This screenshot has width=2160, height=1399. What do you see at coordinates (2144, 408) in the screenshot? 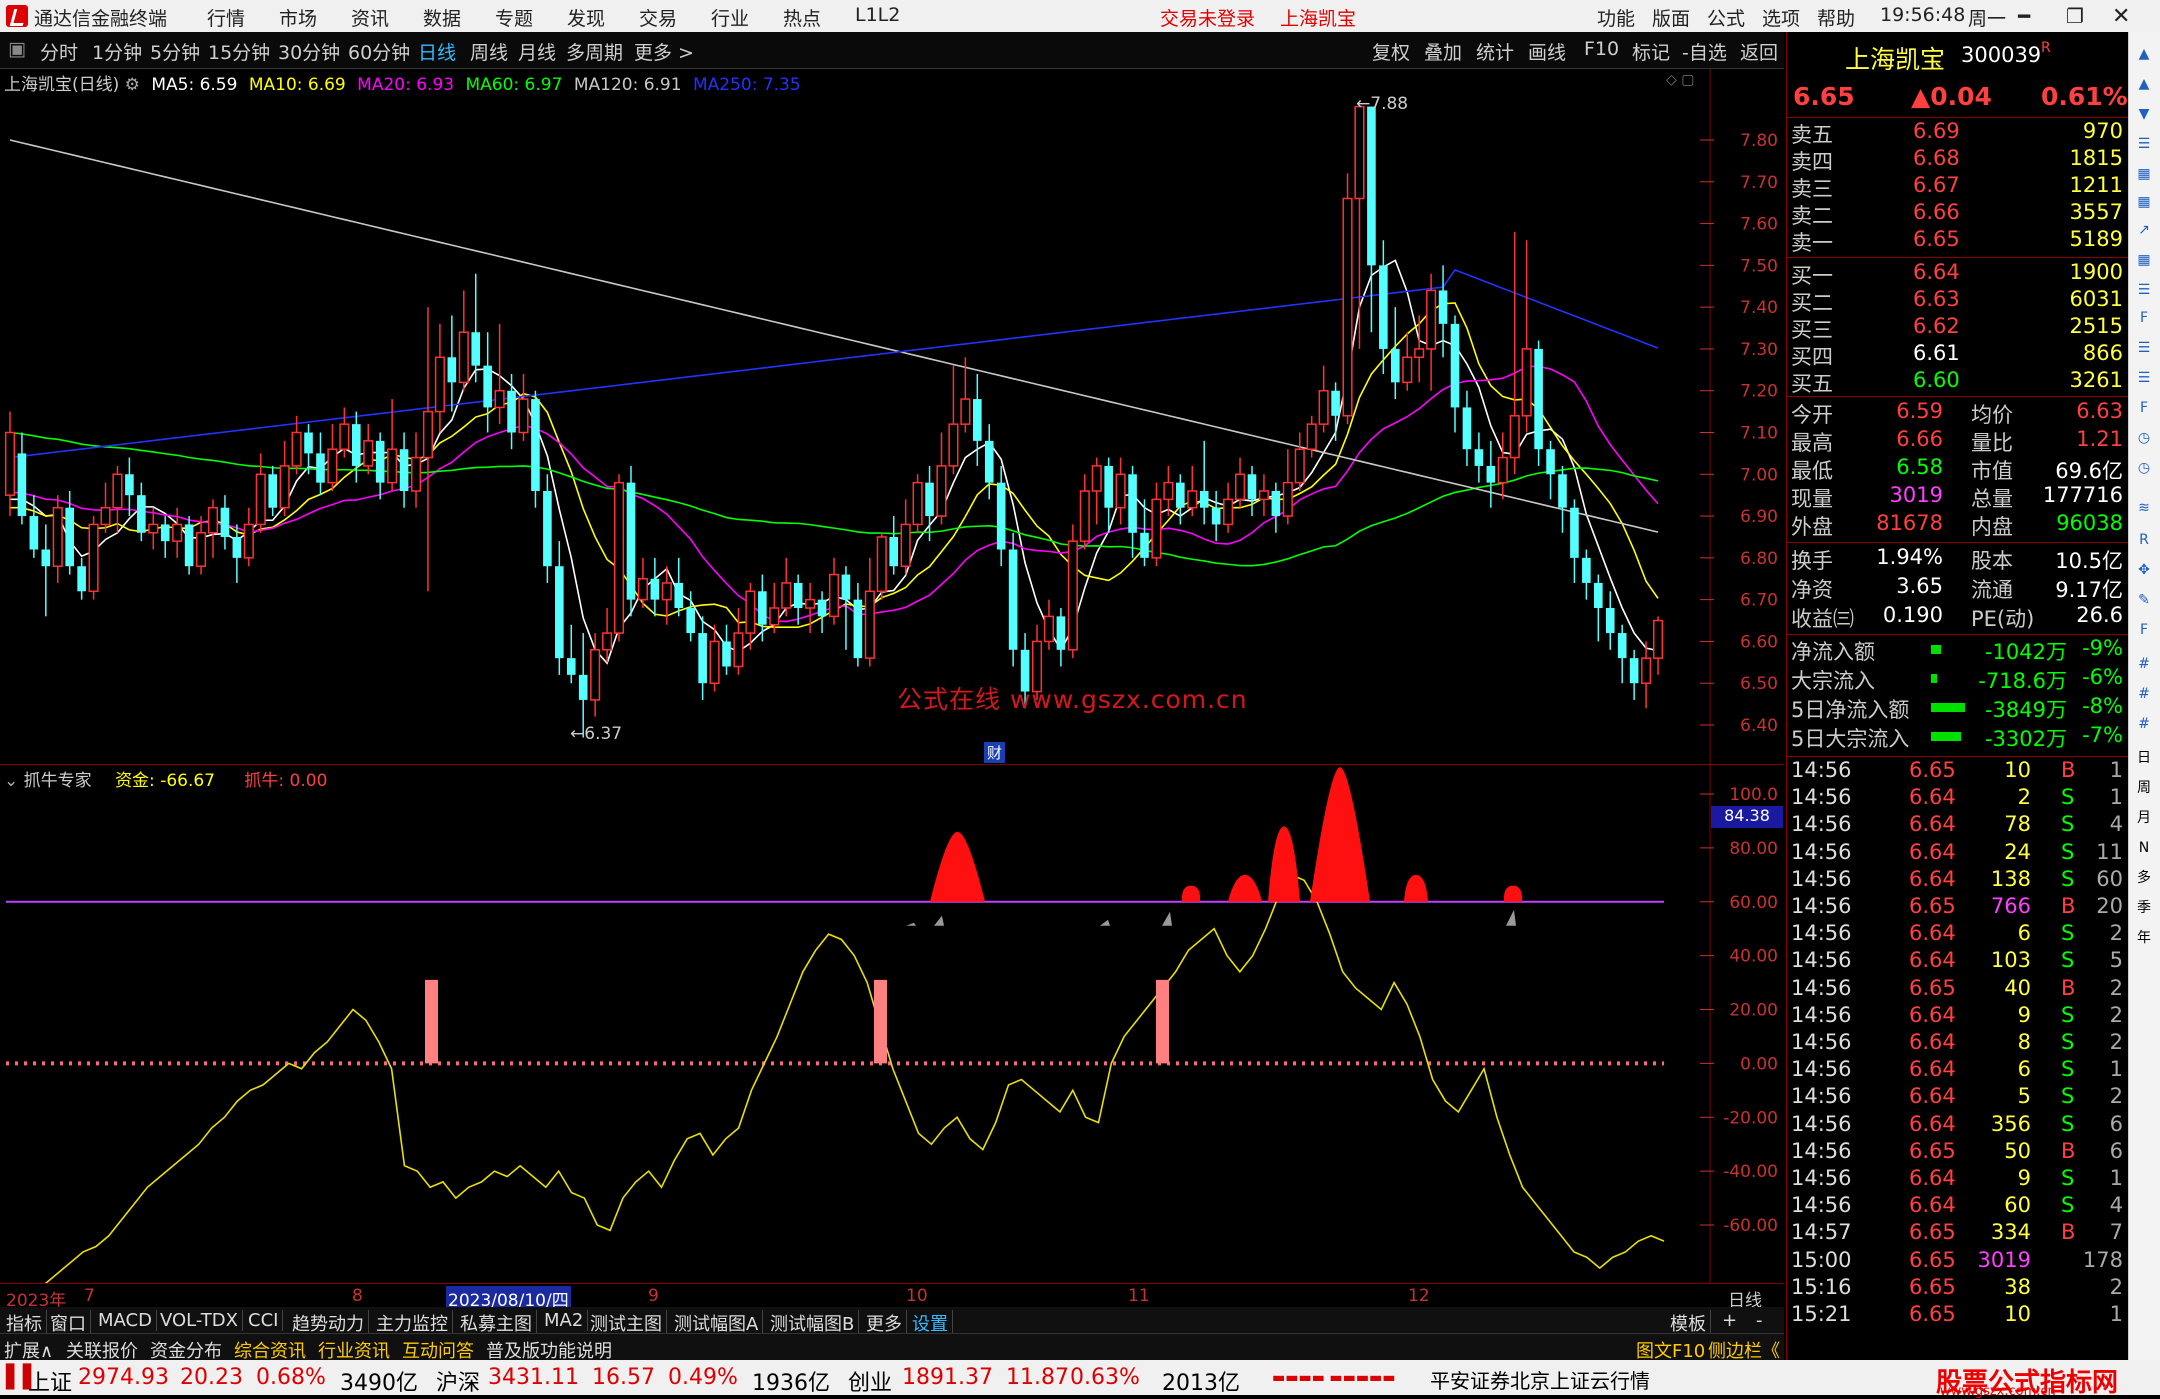
I see `f2-icon: F` at bounding box center [2144, 408].